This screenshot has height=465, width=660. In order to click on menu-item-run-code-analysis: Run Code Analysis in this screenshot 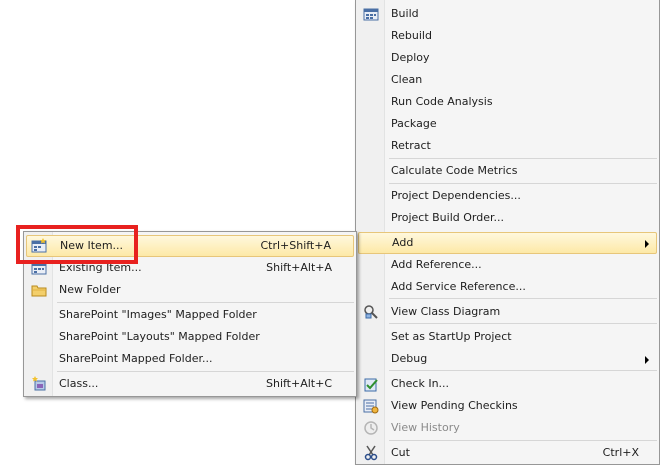, I will do `click(507, 102)`.